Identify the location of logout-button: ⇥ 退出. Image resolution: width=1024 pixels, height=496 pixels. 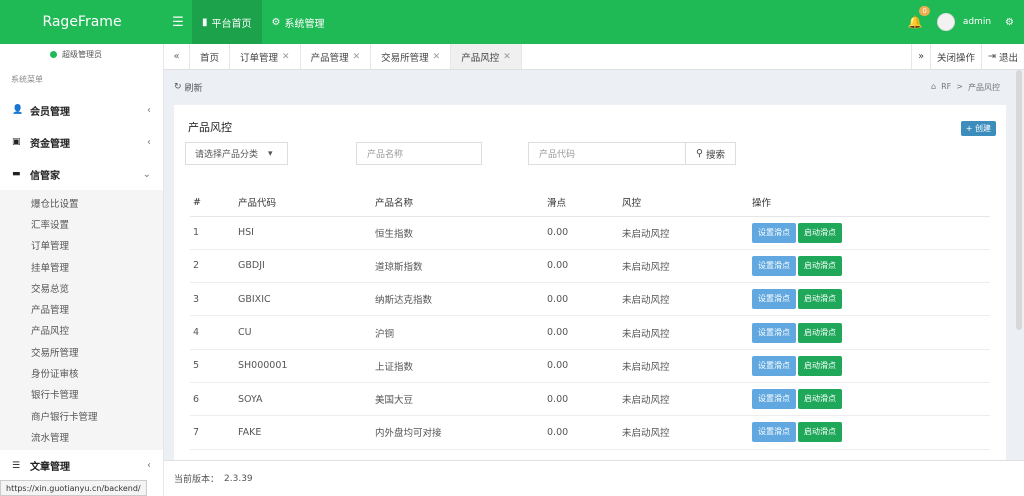
(1002, 56).